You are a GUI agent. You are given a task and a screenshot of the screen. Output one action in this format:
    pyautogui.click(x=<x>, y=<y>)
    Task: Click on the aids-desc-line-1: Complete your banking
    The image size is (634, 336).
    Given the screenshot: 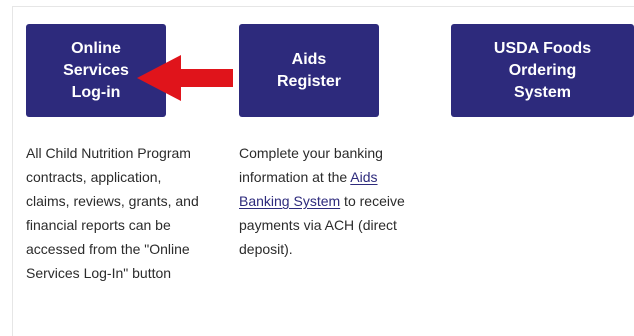 What is the action you would take?
    pyautogui.click(x=311, y=153)
    